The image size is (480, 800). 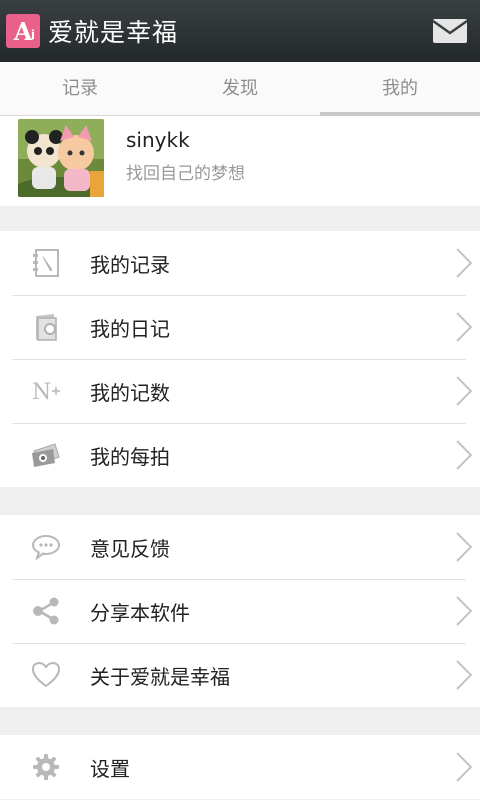 I want to click on tab-discover: 发现, so click(x=240, y=88).